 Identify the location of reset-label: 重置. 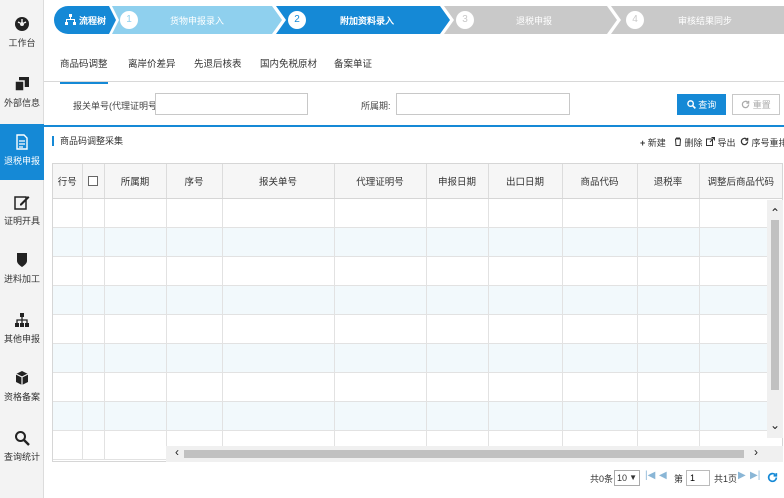
(761, 105).